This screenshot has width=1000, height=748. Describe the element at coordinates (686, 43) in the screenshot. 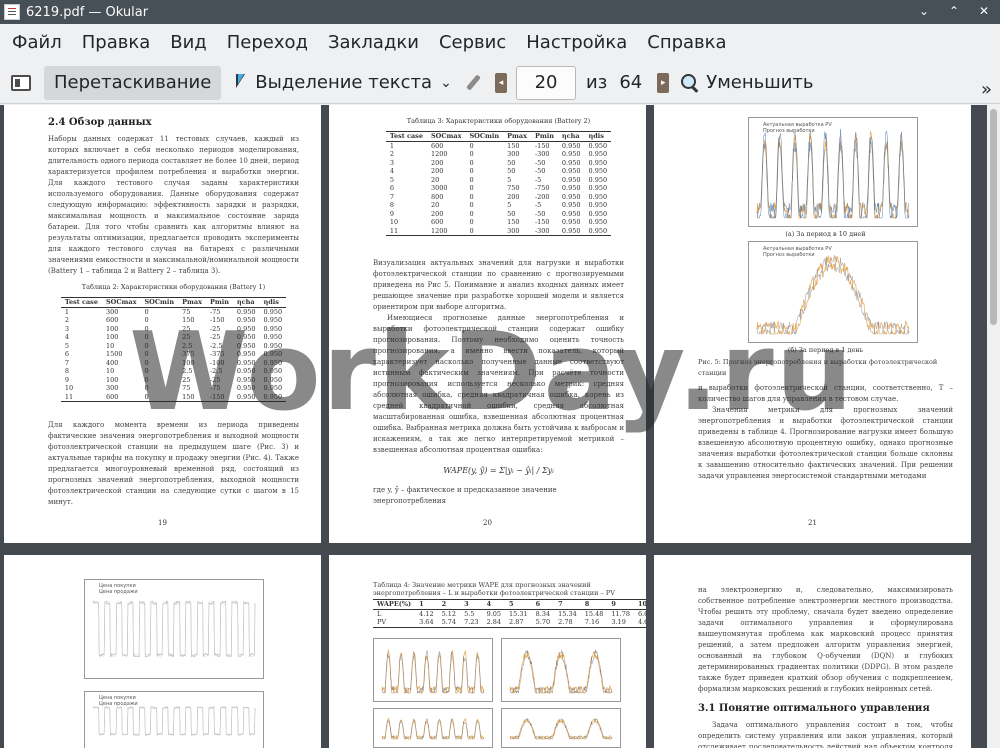

I see `menu-help: Справка` at that location.